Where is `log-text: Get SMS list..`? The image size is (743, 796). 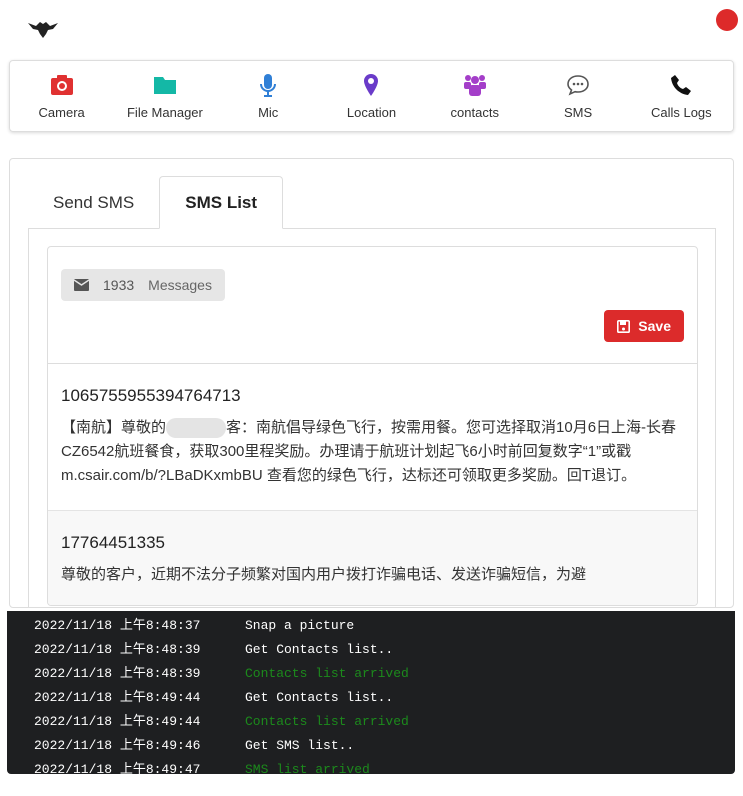
log-text: Get SMS list.. is located at coordinates (300, 745).